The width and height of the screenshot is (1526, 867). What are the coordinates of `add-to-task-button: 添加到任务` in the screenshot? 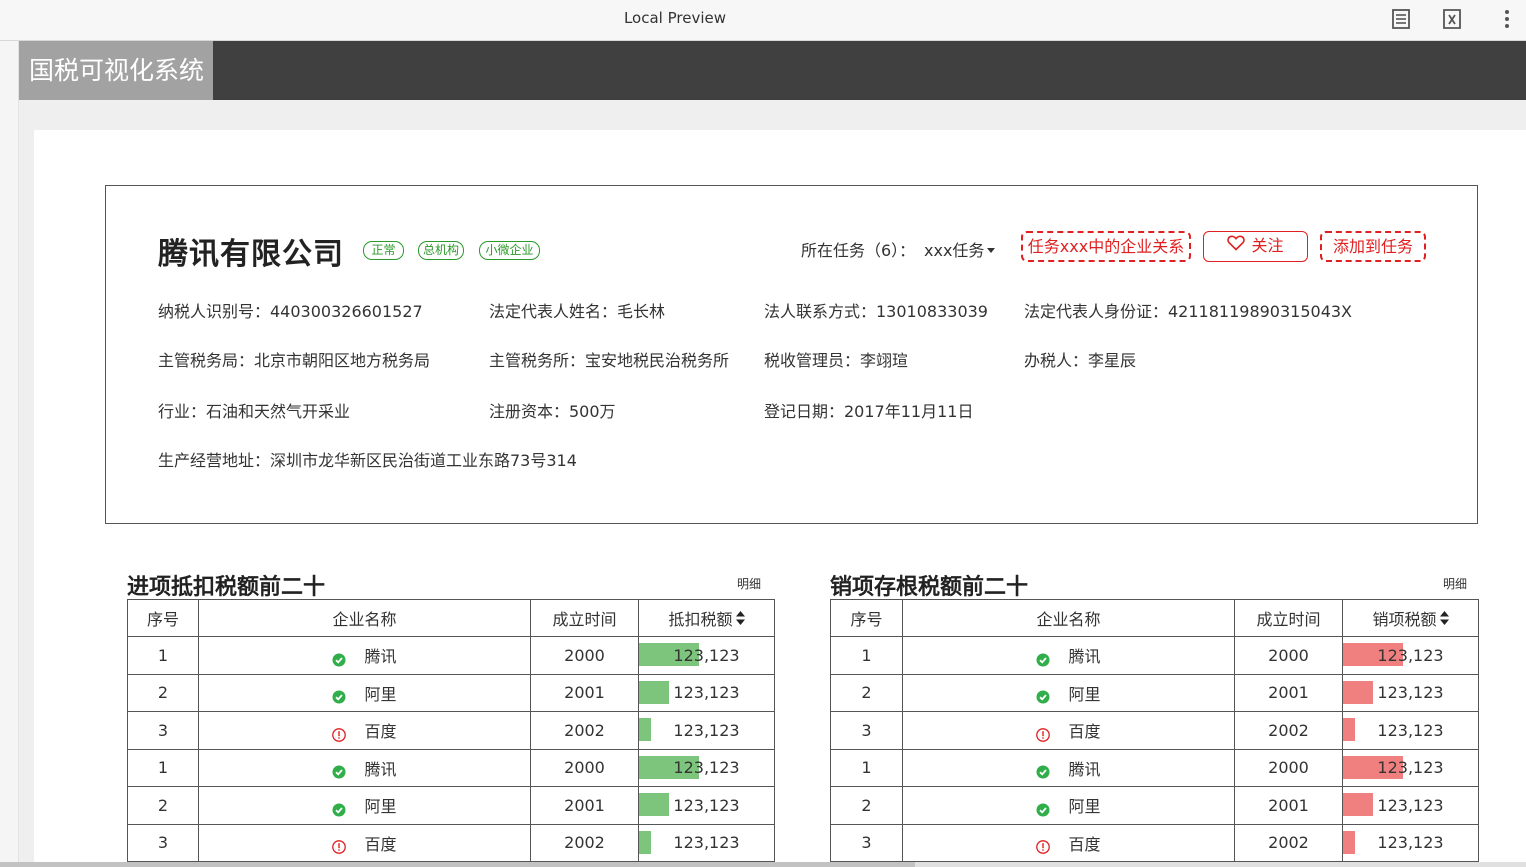 It's located at (1373, 246).